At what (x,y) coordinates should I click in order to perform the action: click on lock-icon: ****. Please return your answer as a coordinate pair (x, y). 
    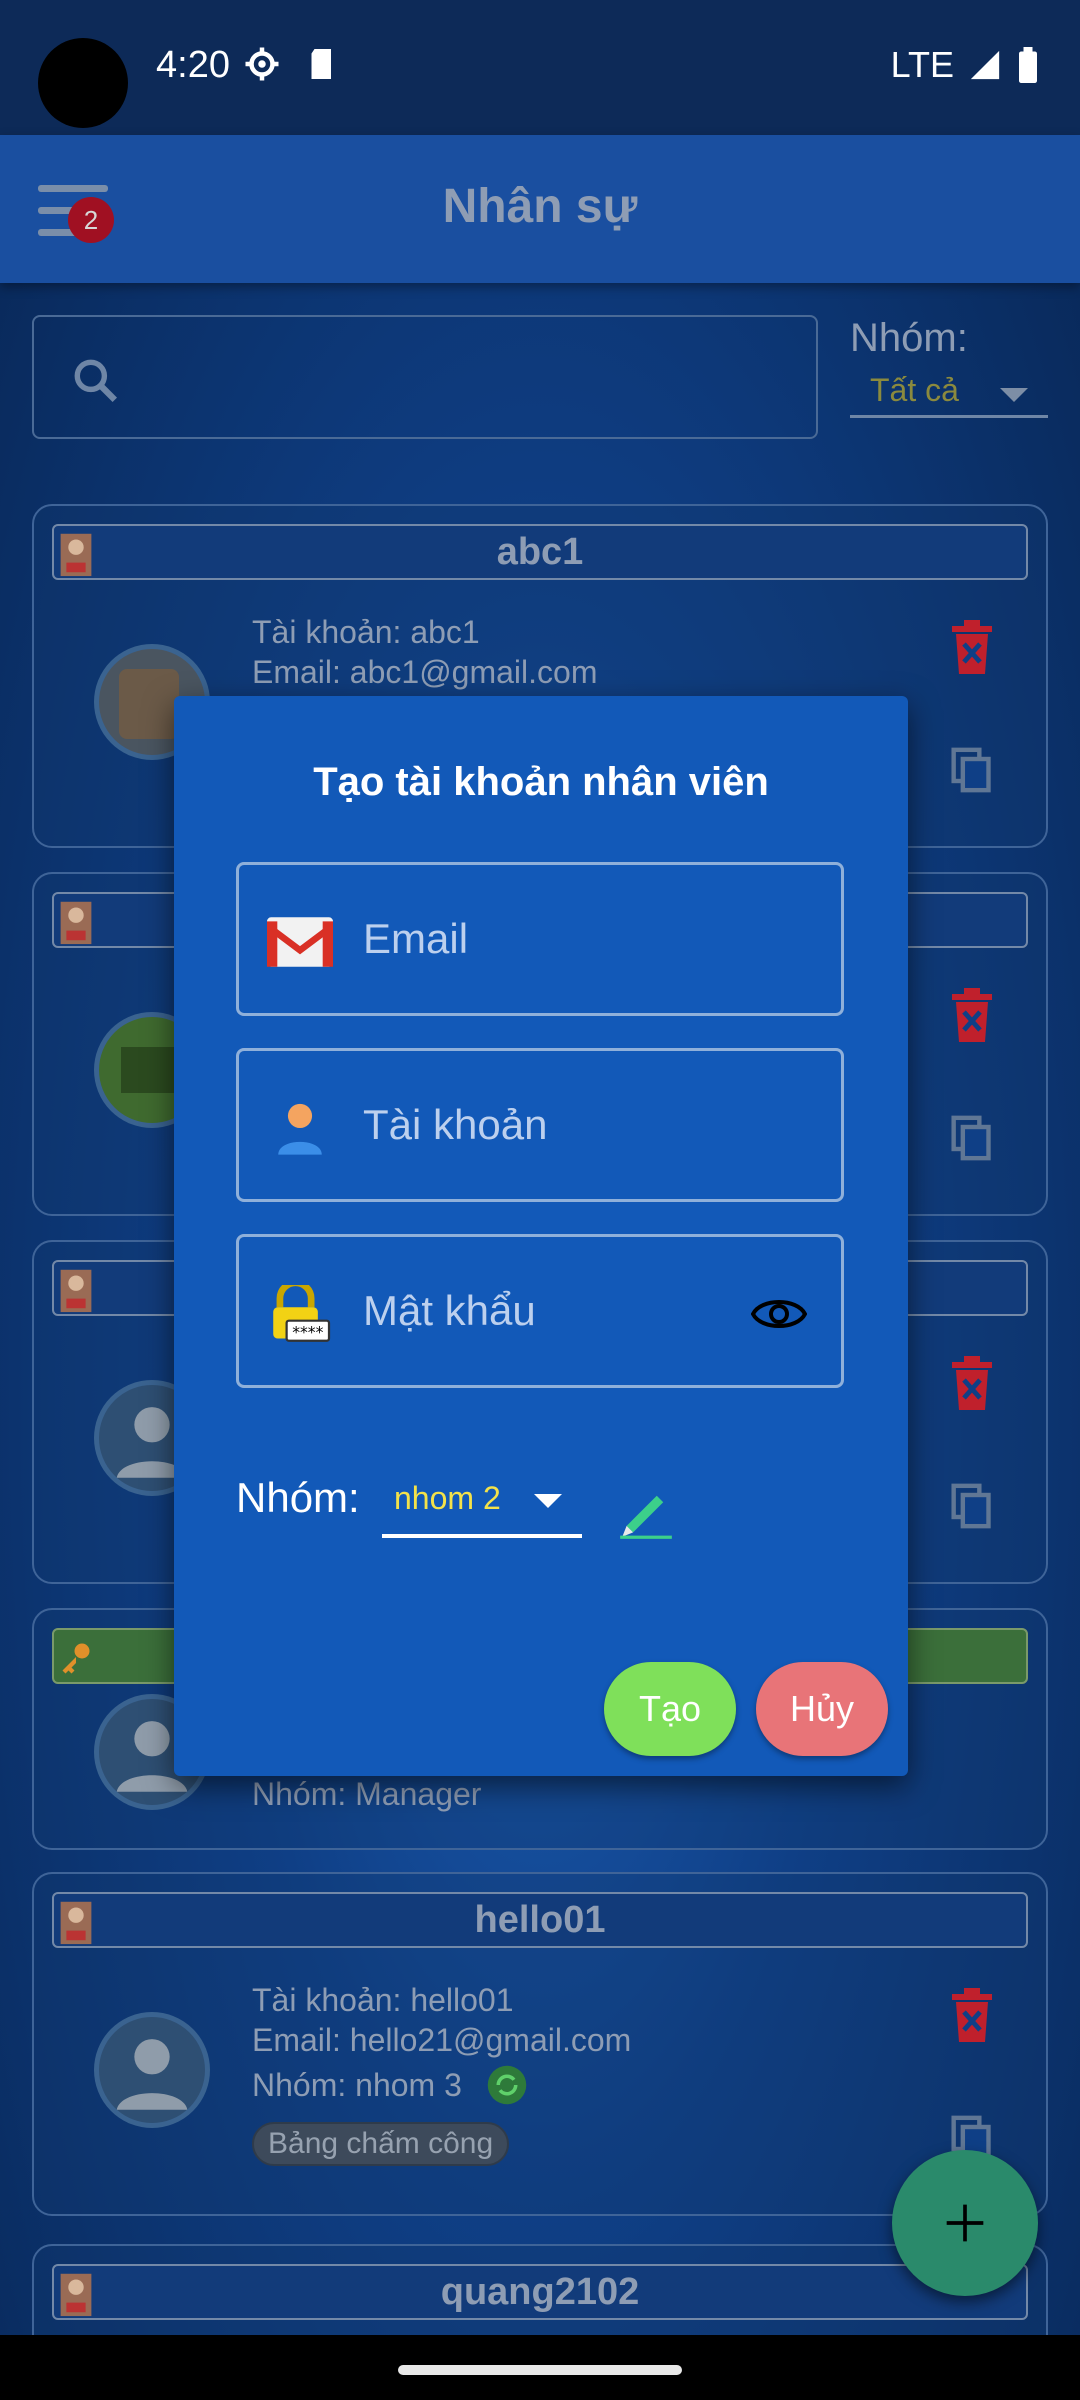
    Looking at the image, I should click on (302, 1313).